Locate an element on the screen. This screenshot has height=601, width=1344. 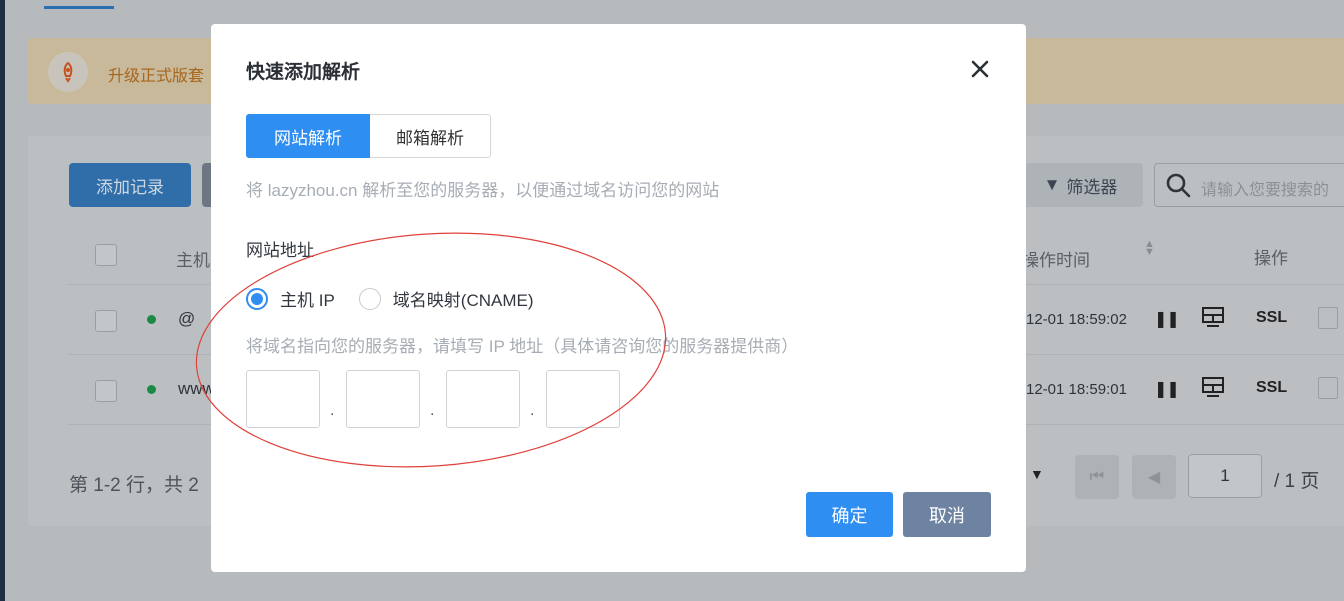
close-icon is located at coordinates (980, 69).